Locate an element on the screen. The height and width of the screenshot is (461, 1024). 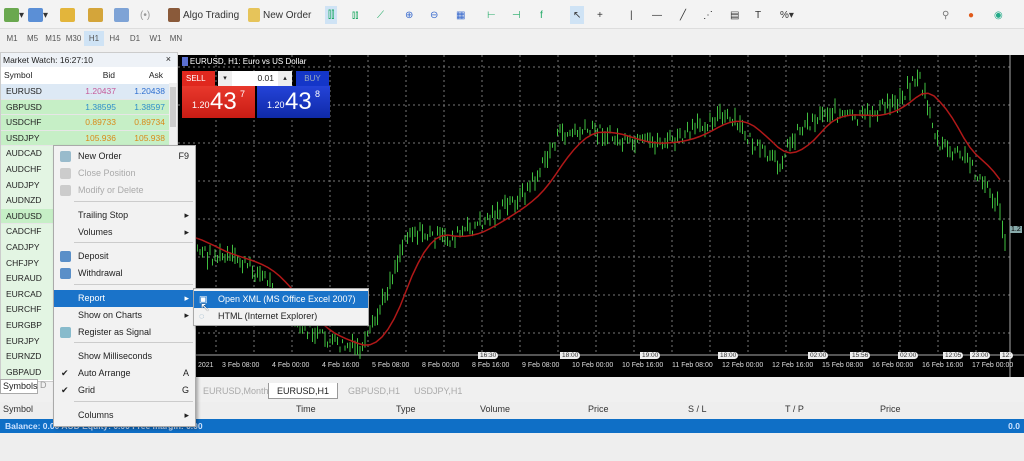
bar-chart-icon: ⫿⫿ is located at coordinates (331, 15).